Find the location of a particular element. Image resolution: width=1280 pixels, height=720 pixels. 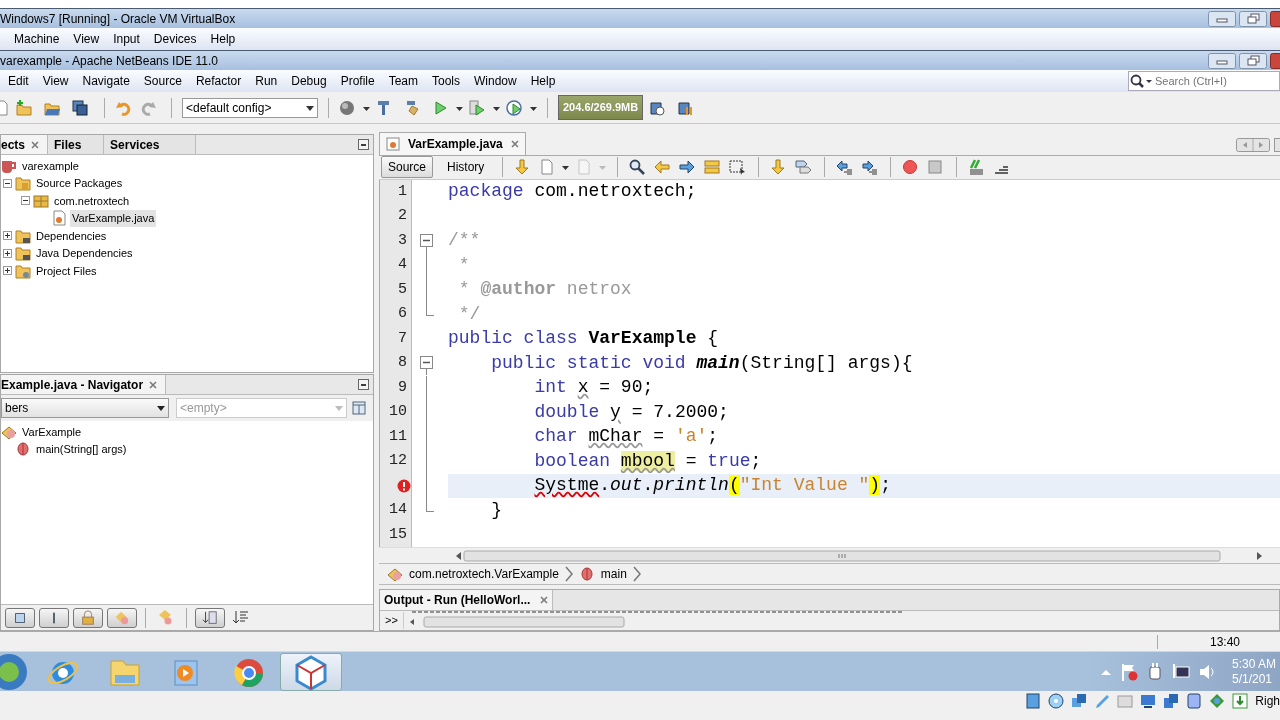

line-number: 3 is located at coordinates (402, 240).